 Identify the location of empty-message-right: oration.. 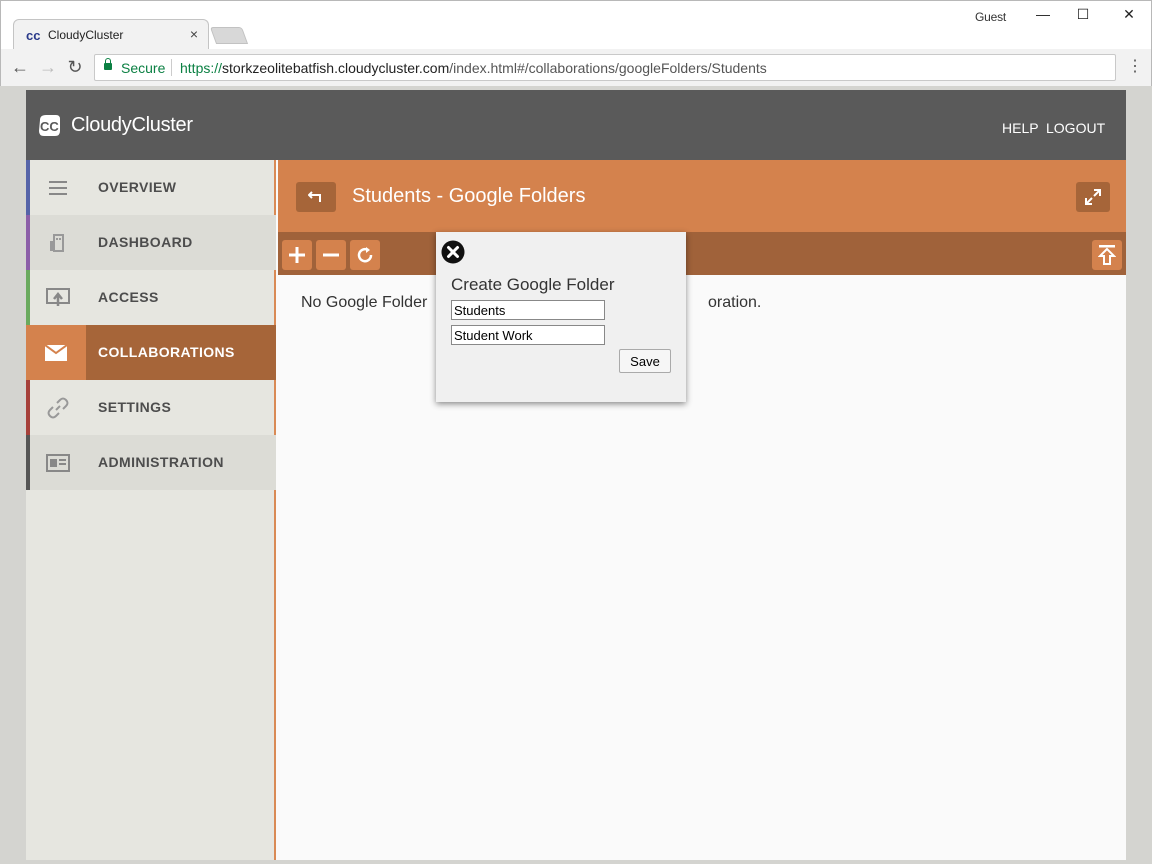
(735, 302).